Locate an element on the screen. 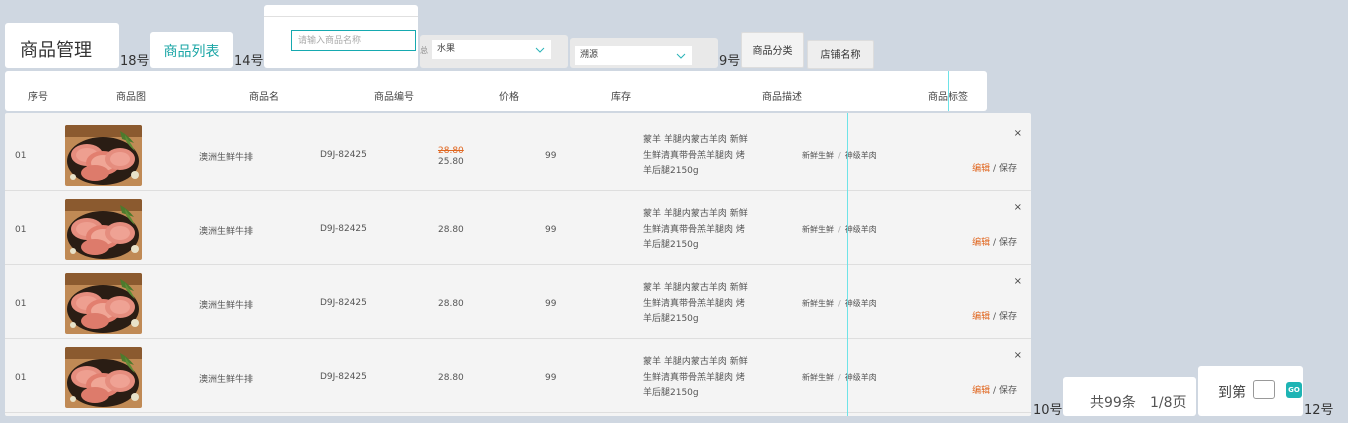 This screenshot has width=1348, height=423. origin-select: 溯源 is located at coordinates (633, 55).